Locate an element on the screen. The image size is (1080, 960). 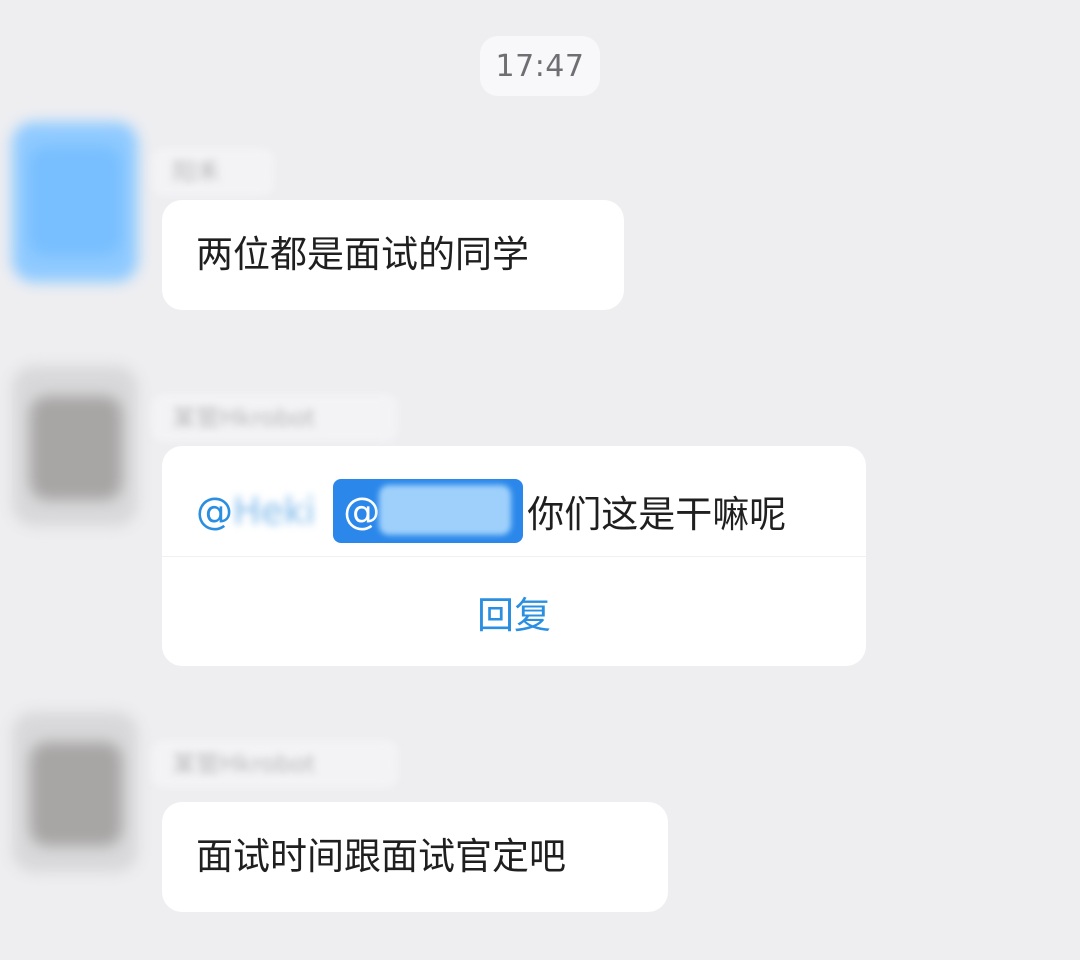
reply-button: 回复 is located at coordinates (514, 612).